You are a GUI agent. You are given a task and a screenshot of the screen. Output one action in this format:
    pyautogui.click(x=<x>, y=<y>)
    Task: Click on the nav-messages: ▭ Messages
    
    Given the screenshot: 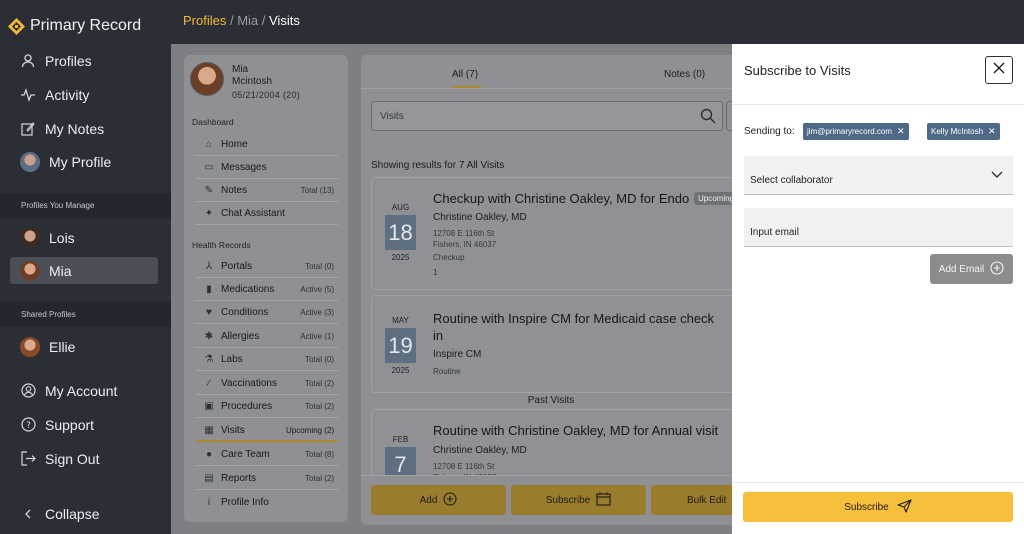 What is the action you would take?
    pyautogui.click(x=267, y=168)
    